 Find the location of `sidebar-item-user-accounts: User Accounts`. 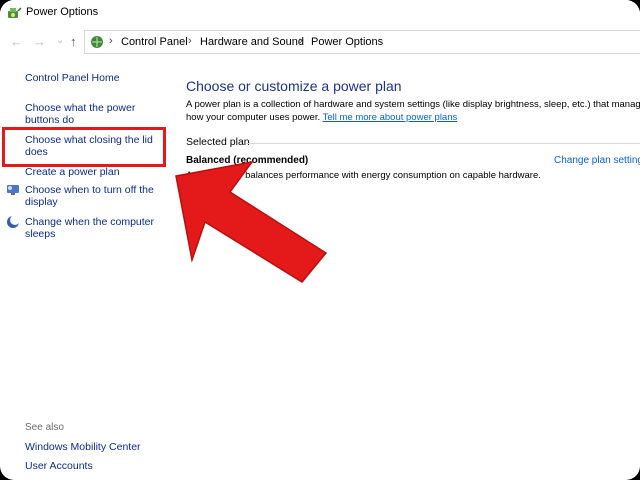

sidebar-item-user-accounts: User Accounts is located at coordinates (59, 466).